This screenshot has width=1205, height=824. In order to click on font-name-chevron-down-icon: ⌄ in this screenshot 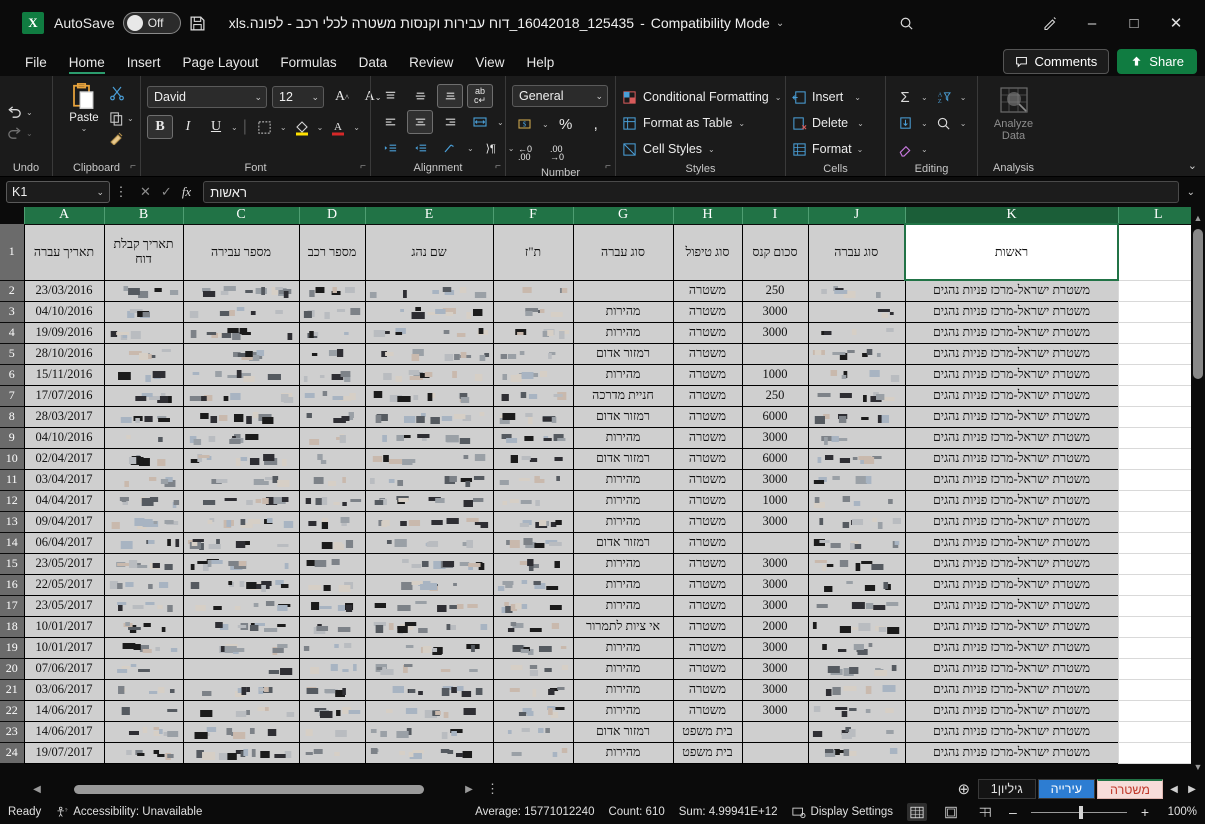, I will do `click(258, 97)`.